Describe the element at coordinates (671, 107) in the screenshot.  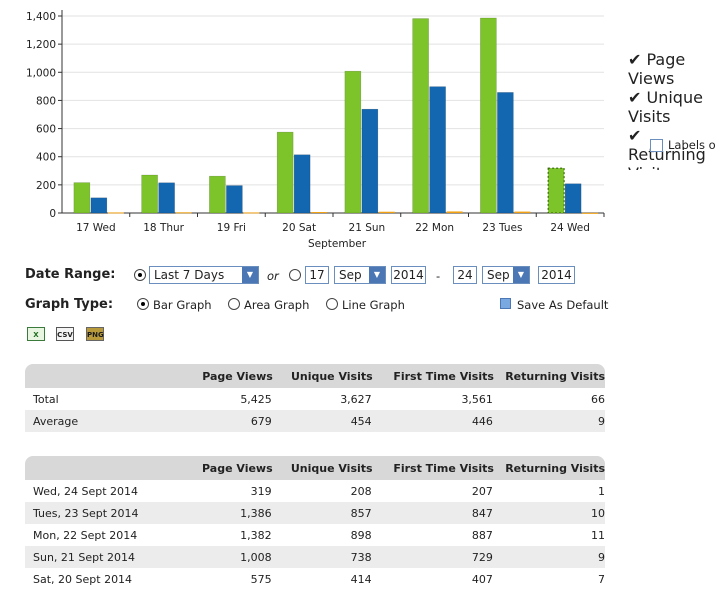
I see `legend-item-unique-visits: ✔ Unique Visits` at that location.